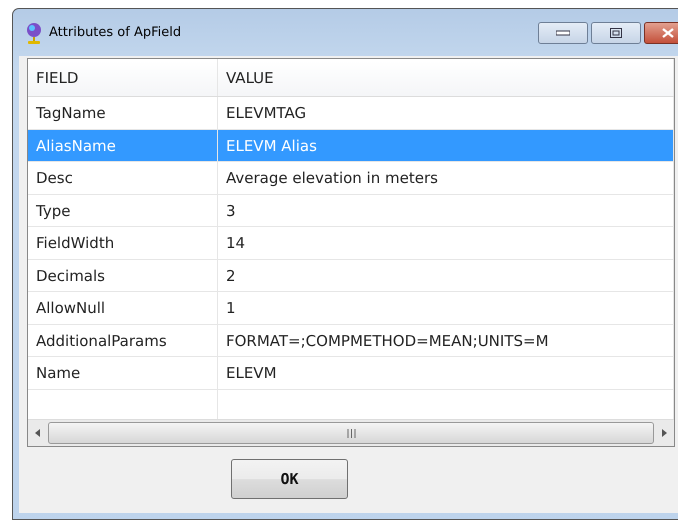 The image size is (678, 523). What do you see at coordinates (123, 77) in the screenshot?
I see `column-header: FIELD` at bounding box center [123, 77].